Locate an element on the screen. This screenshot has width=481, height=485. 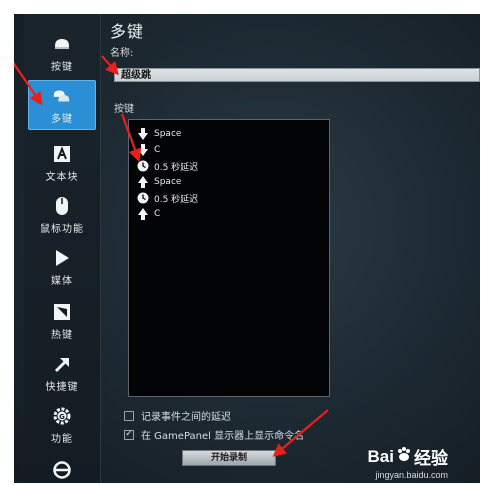
page-title: 多键 is located at coordinates (127, 31).